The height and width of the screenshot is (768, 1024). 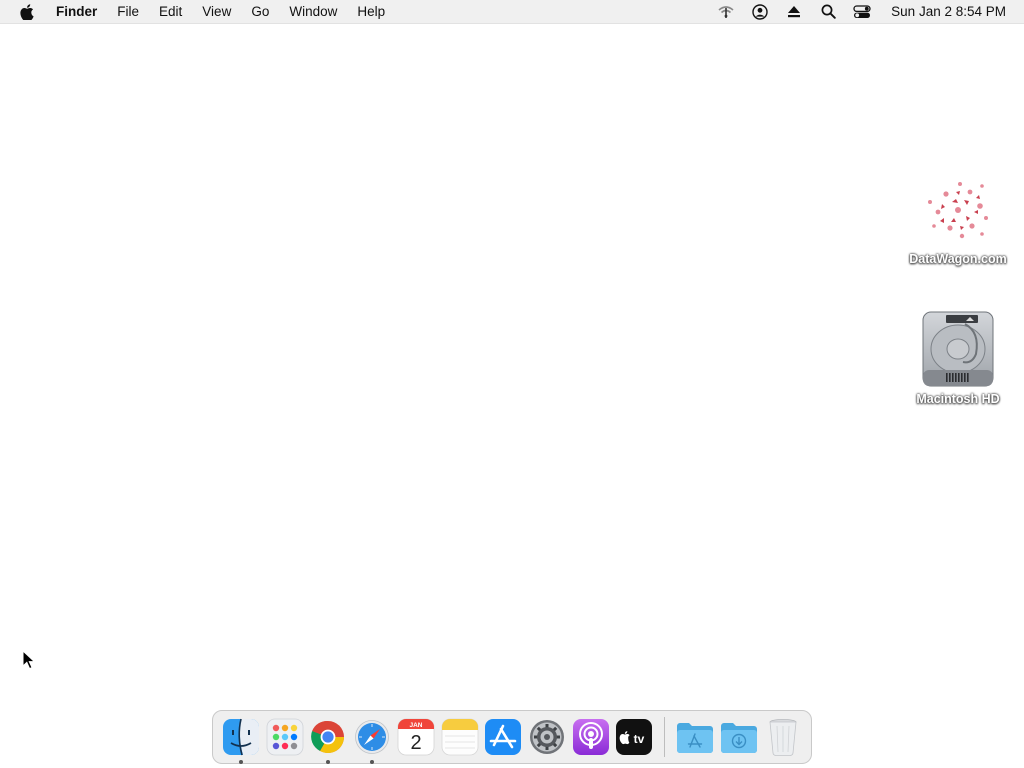 I want to click on desktop-icon-datawagon: DataWagon.com, so click(x=958, y=219).